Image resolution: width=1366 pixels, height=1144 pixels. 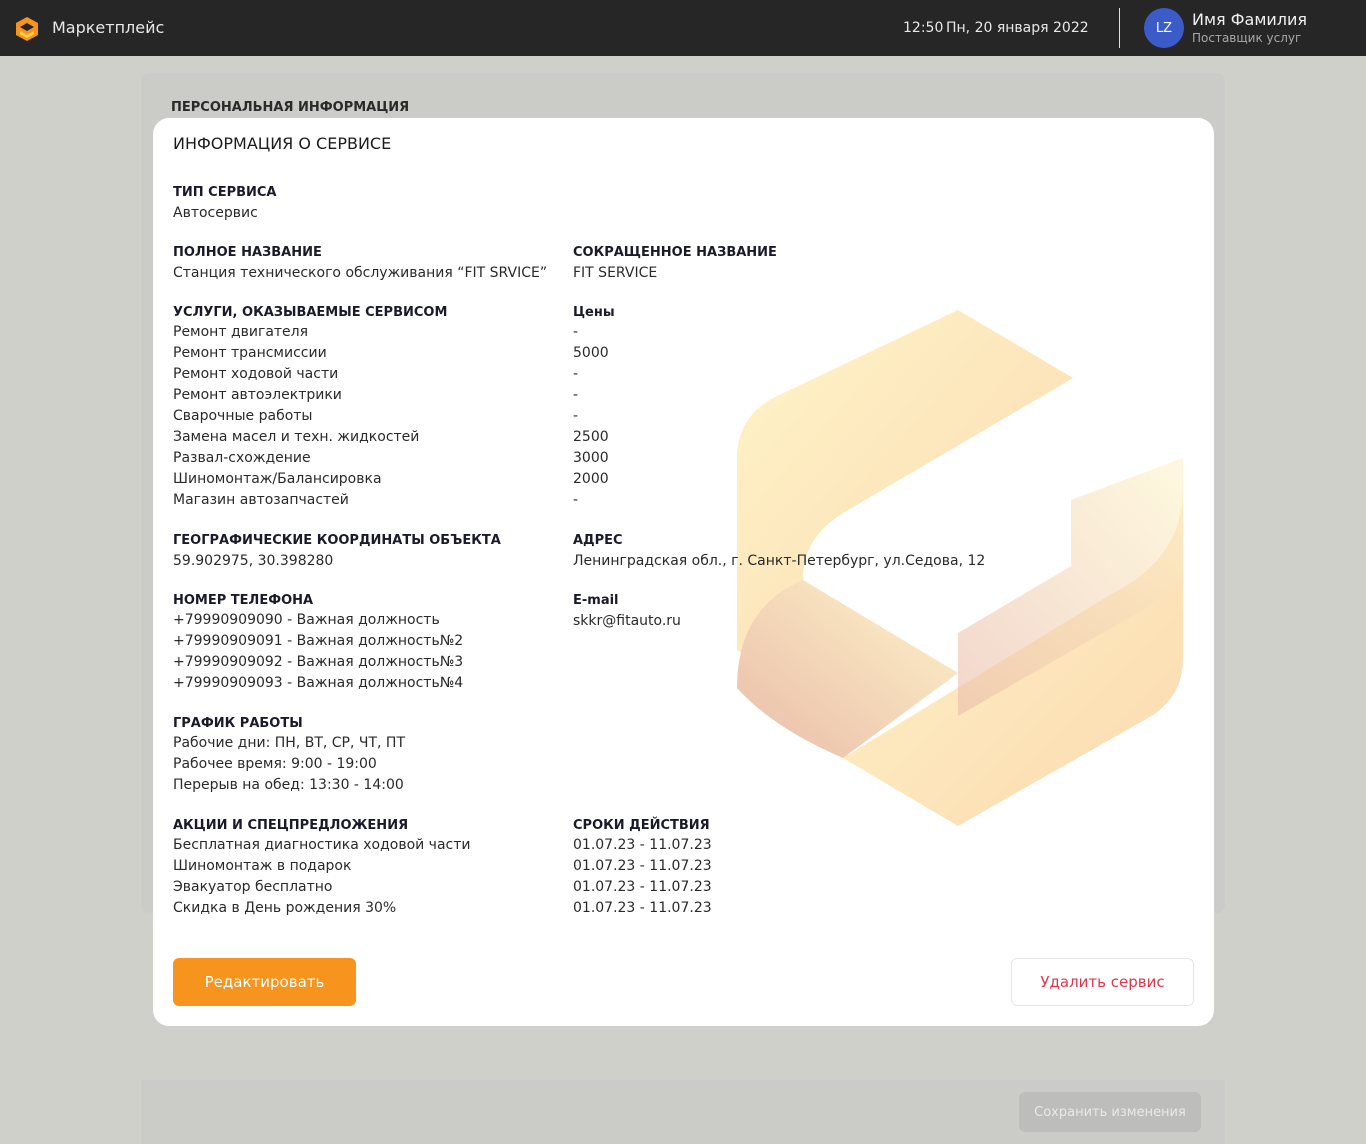 What do you see at coordinates (306, 620) in the screenshot?
I see `phone-item: +79990909090 - Важная должность` at bounding box center [306, 620].